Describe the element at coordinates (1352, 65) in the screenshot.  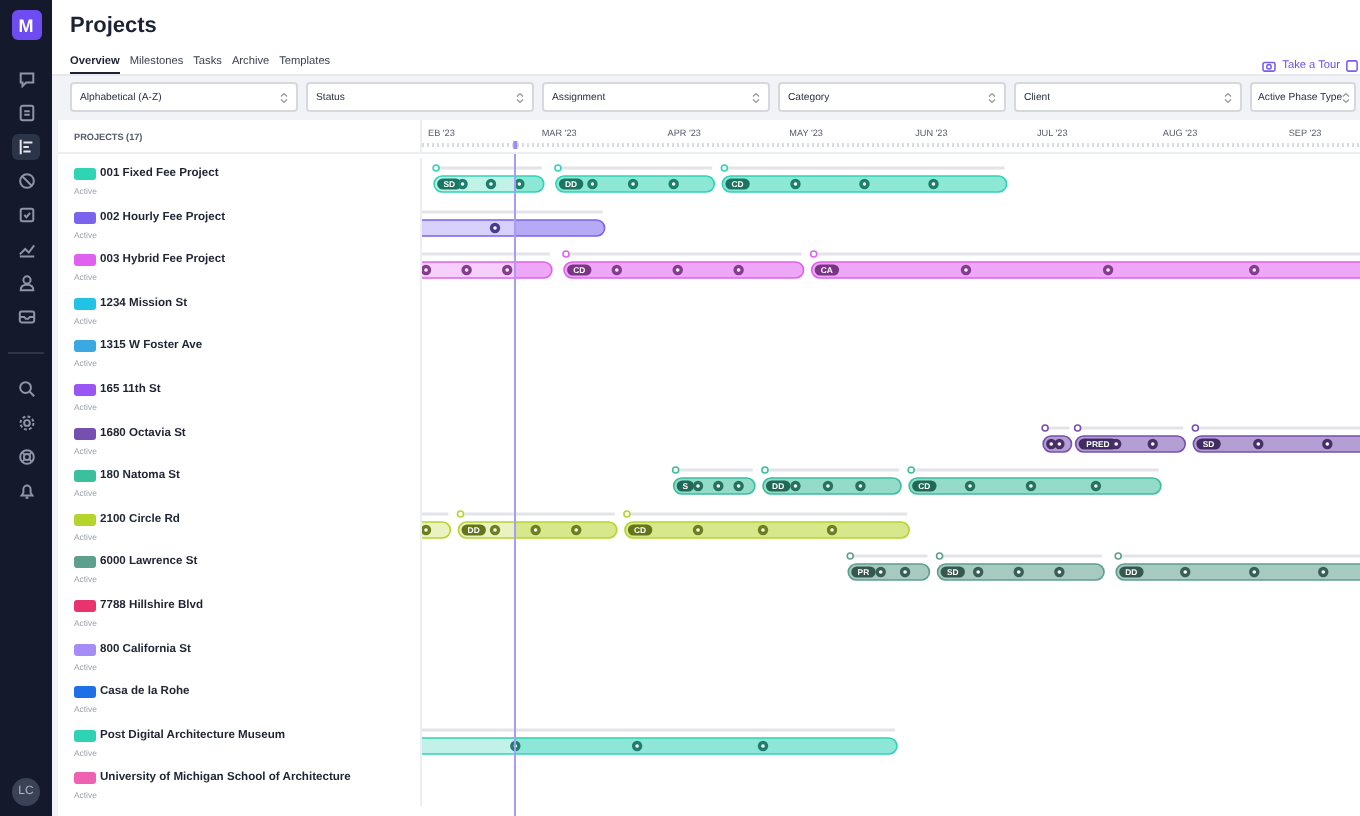
I see `panel-icon` at that location.